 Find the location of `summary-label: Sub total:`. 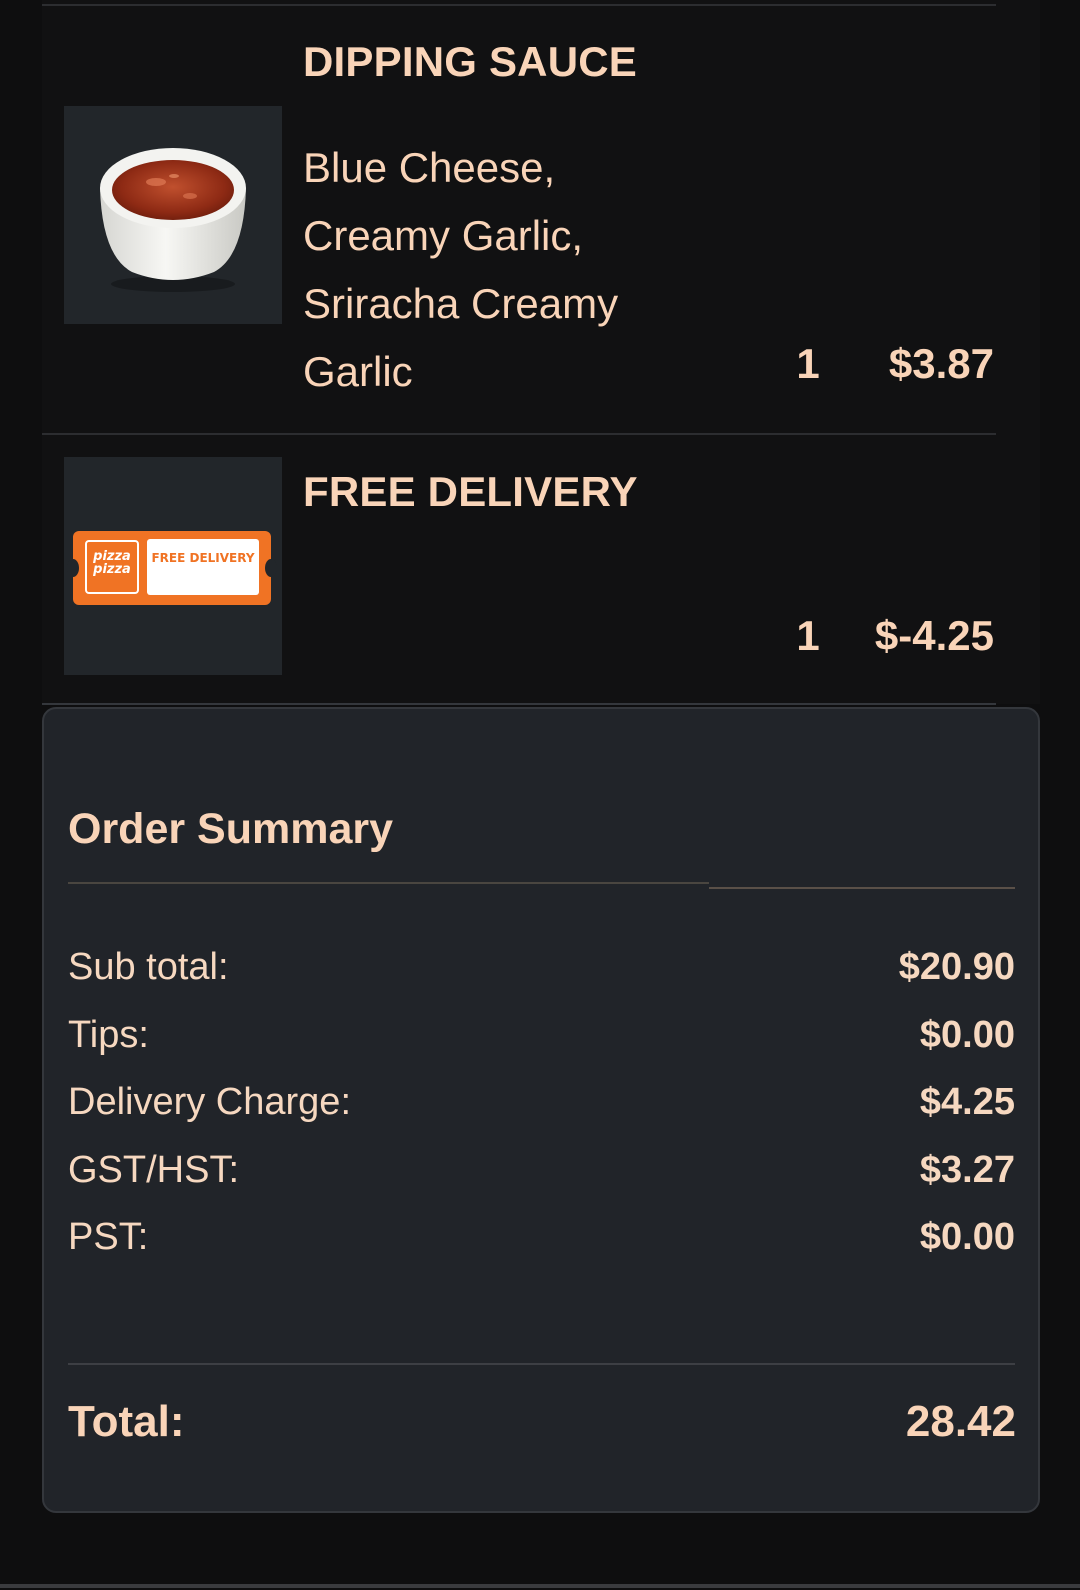

summary-label: Sub total: is located at coordinates (148, 967).